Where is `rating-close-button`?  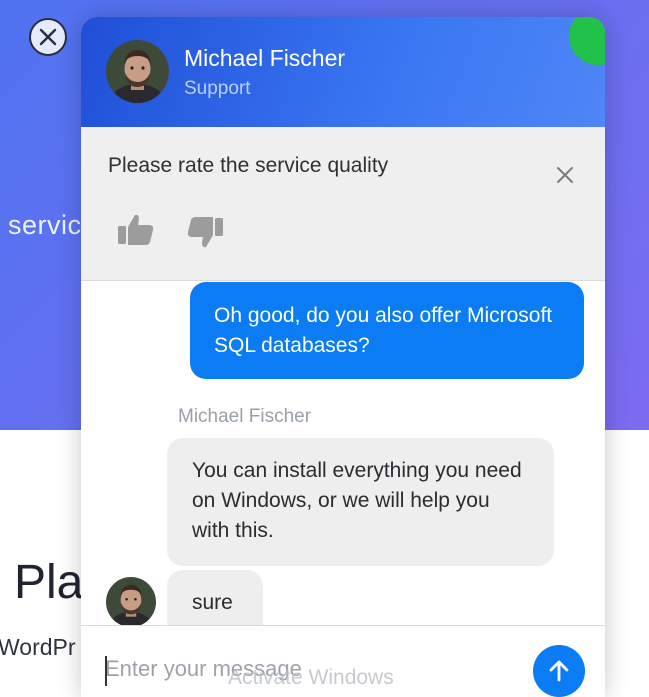 rating-close-button is located at coordinates (565, 175).